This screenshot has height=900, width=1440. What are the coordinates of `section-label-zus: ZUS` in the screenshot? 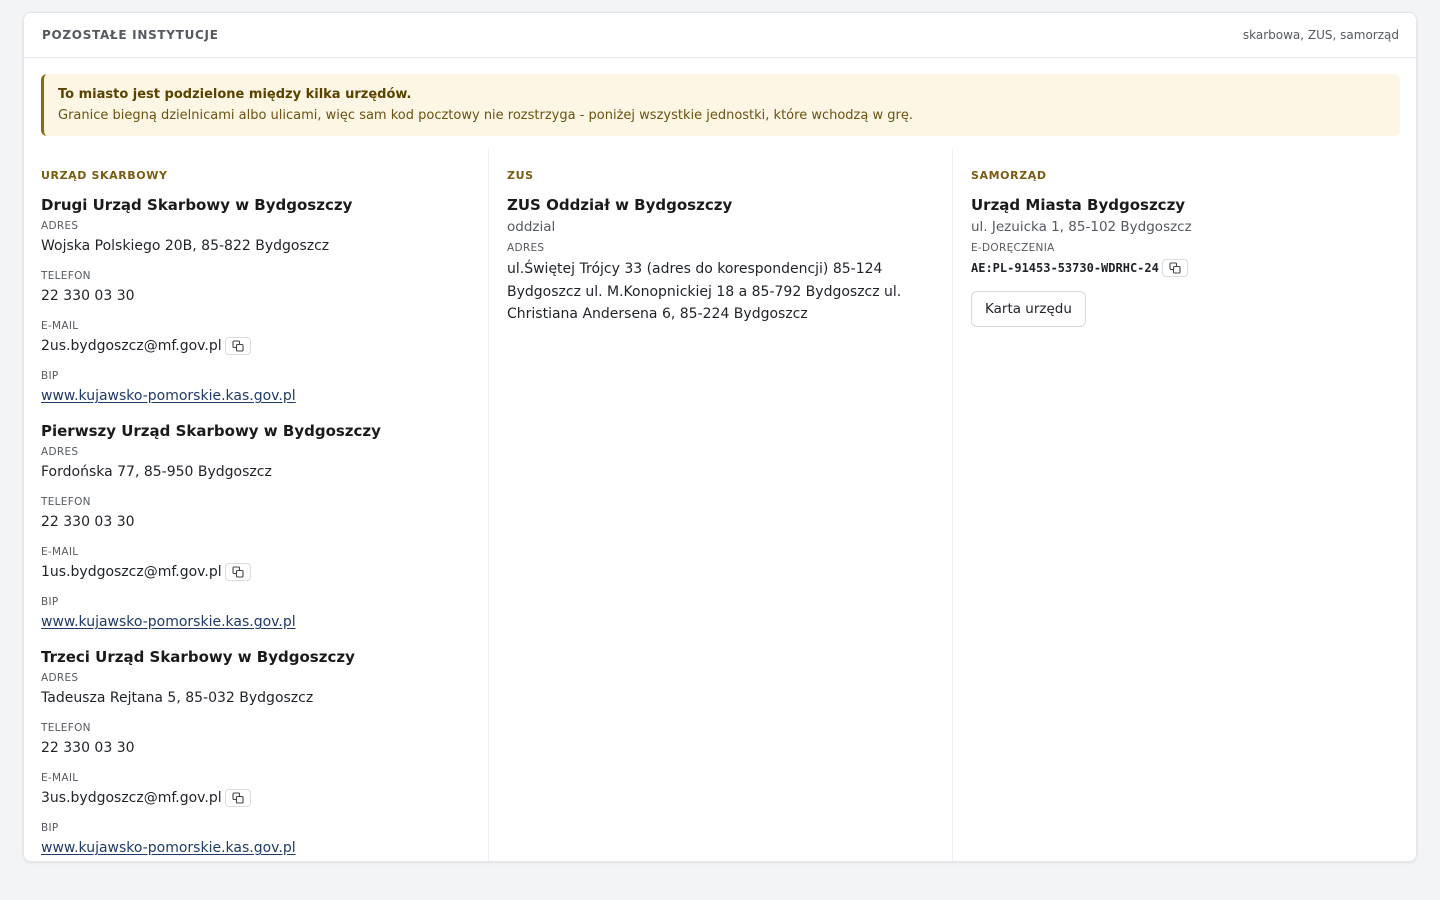 It's located at (520, 175).